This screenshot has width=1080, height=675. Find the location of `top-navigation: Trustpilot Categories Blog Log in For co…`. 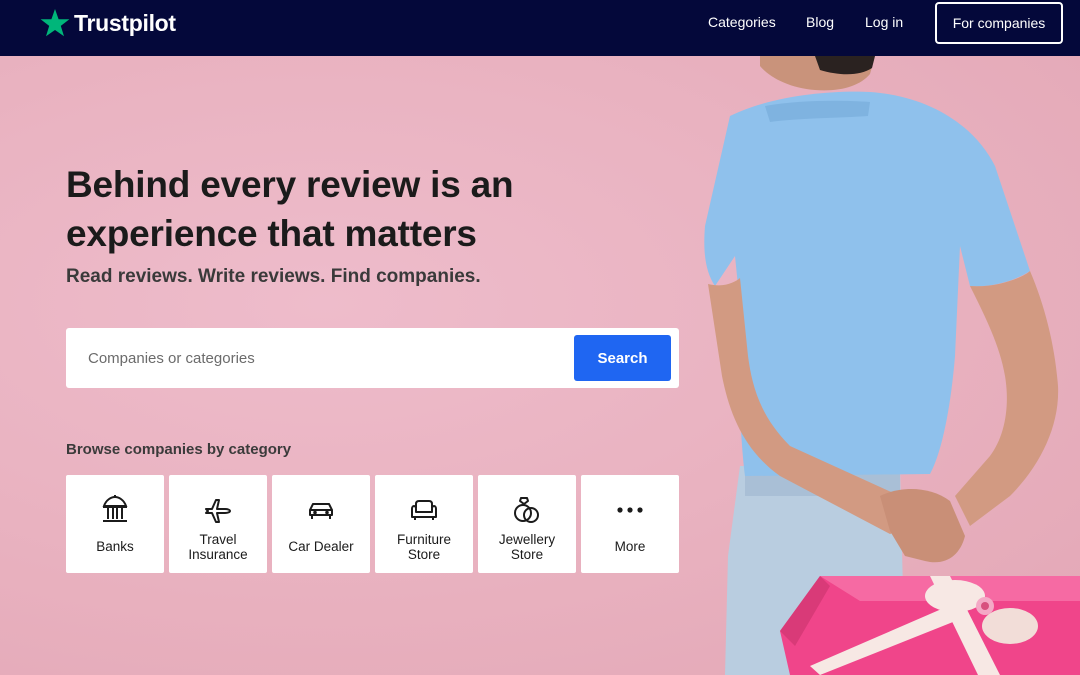

top-navigation: Trustpilot Categories Blog Log in For co… is located at coordinates (540, 28).